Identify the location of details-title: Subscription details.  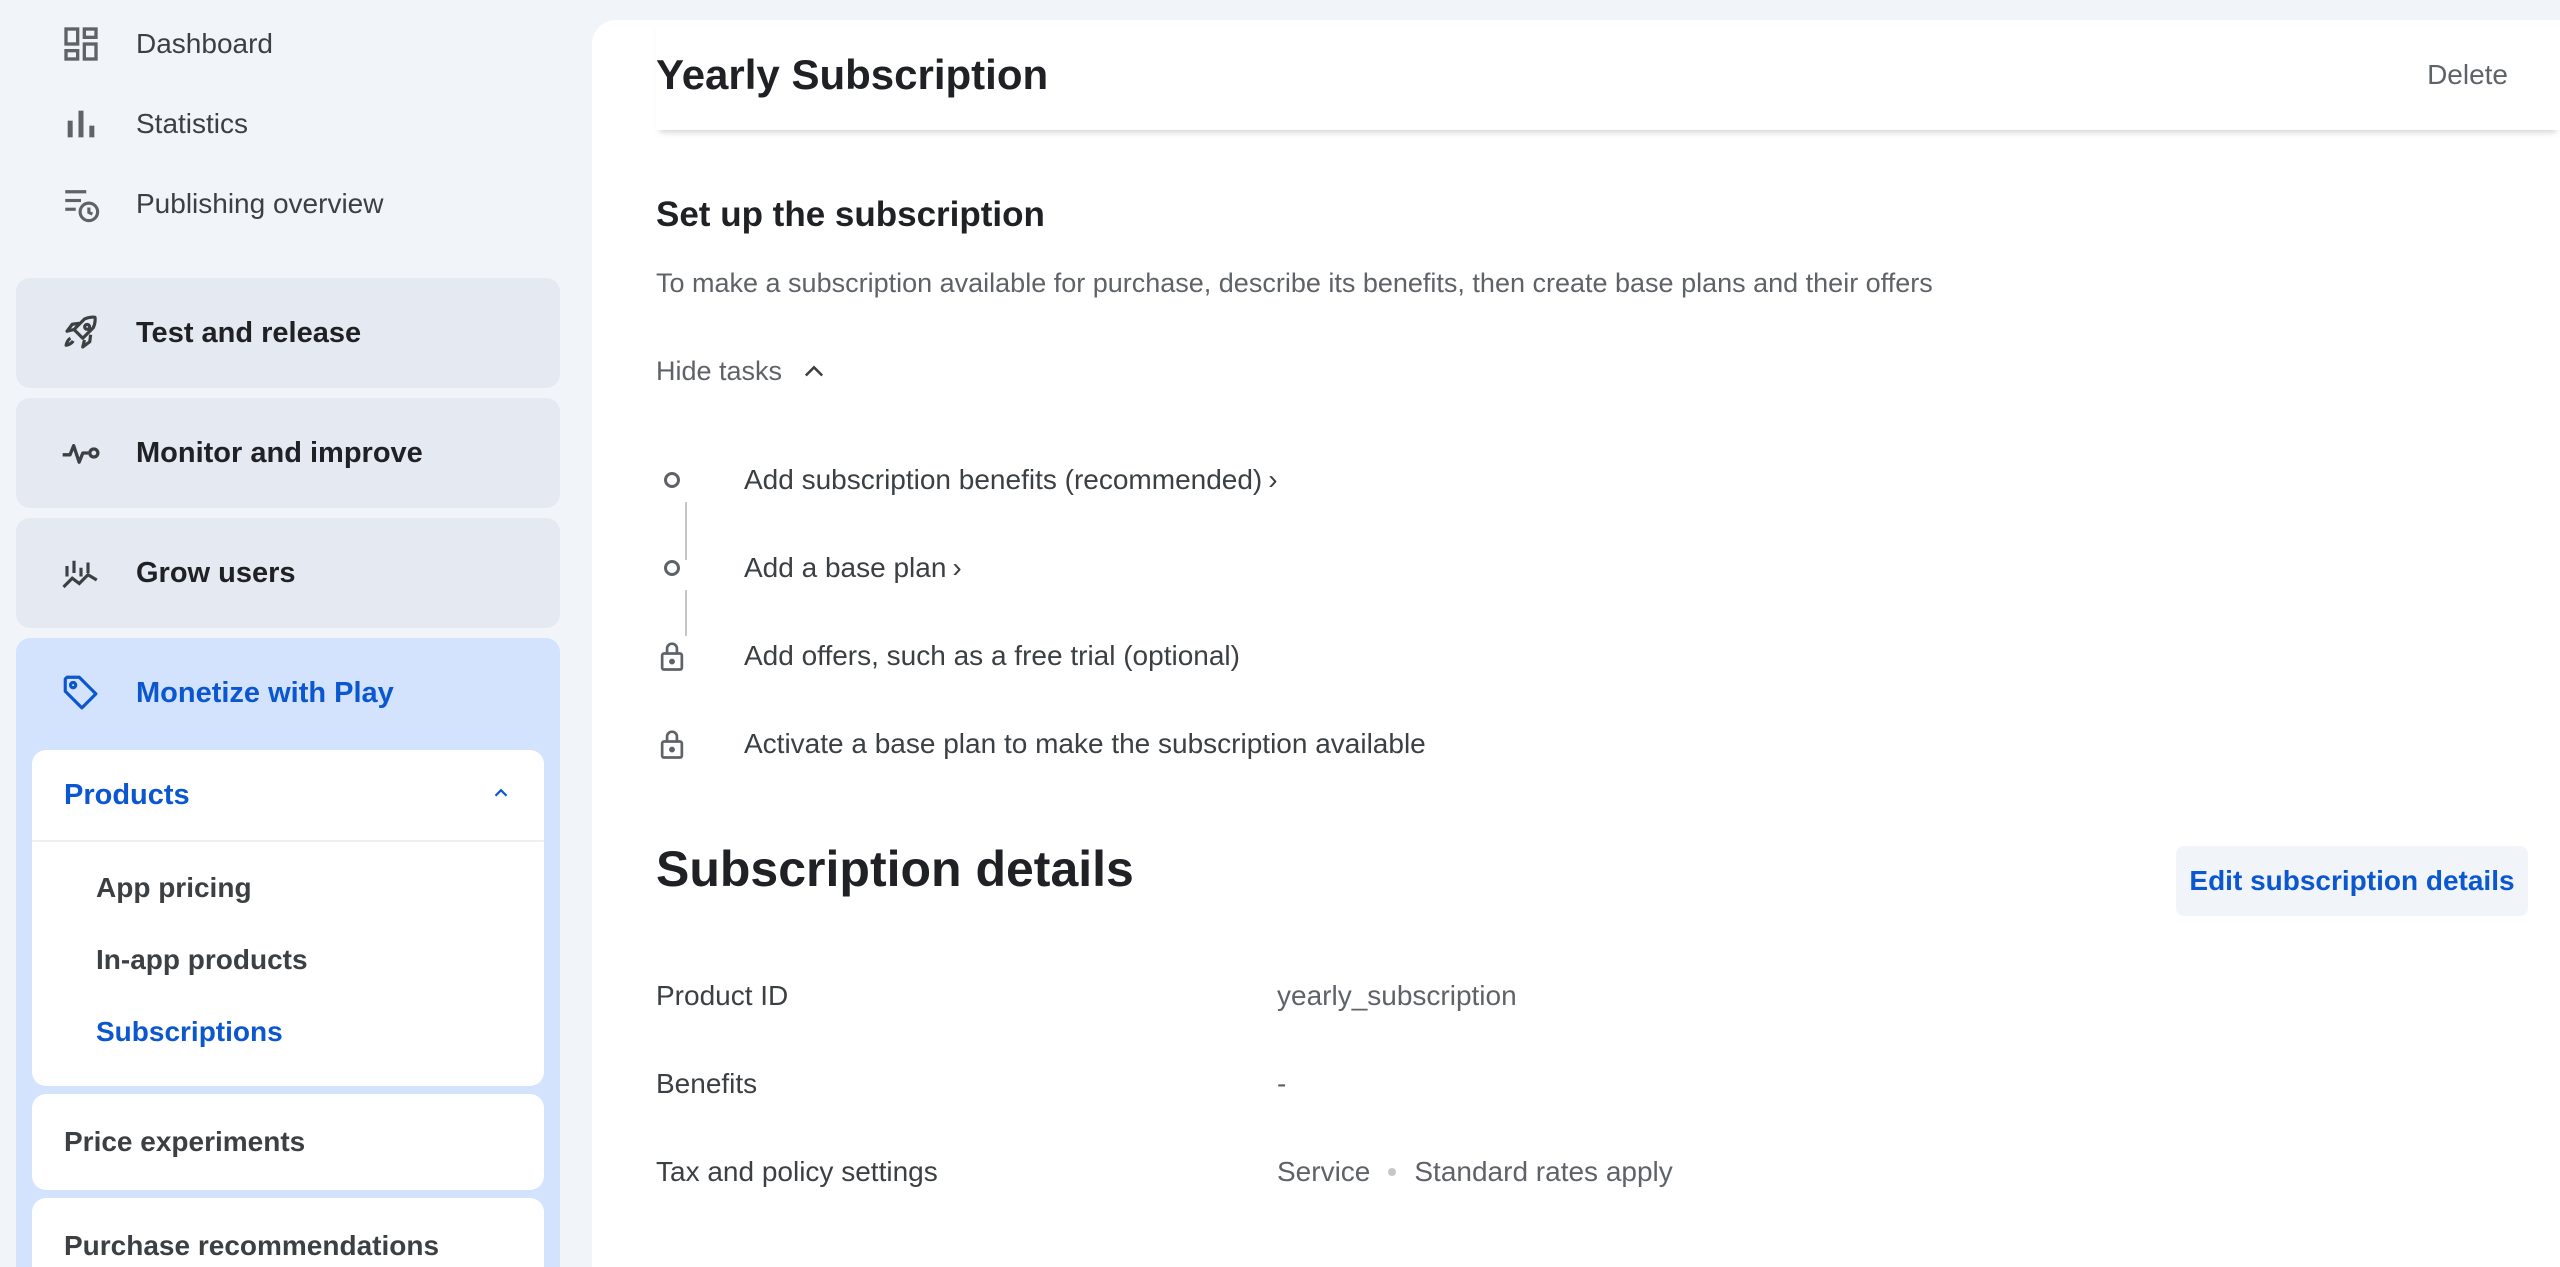
(895, 869).